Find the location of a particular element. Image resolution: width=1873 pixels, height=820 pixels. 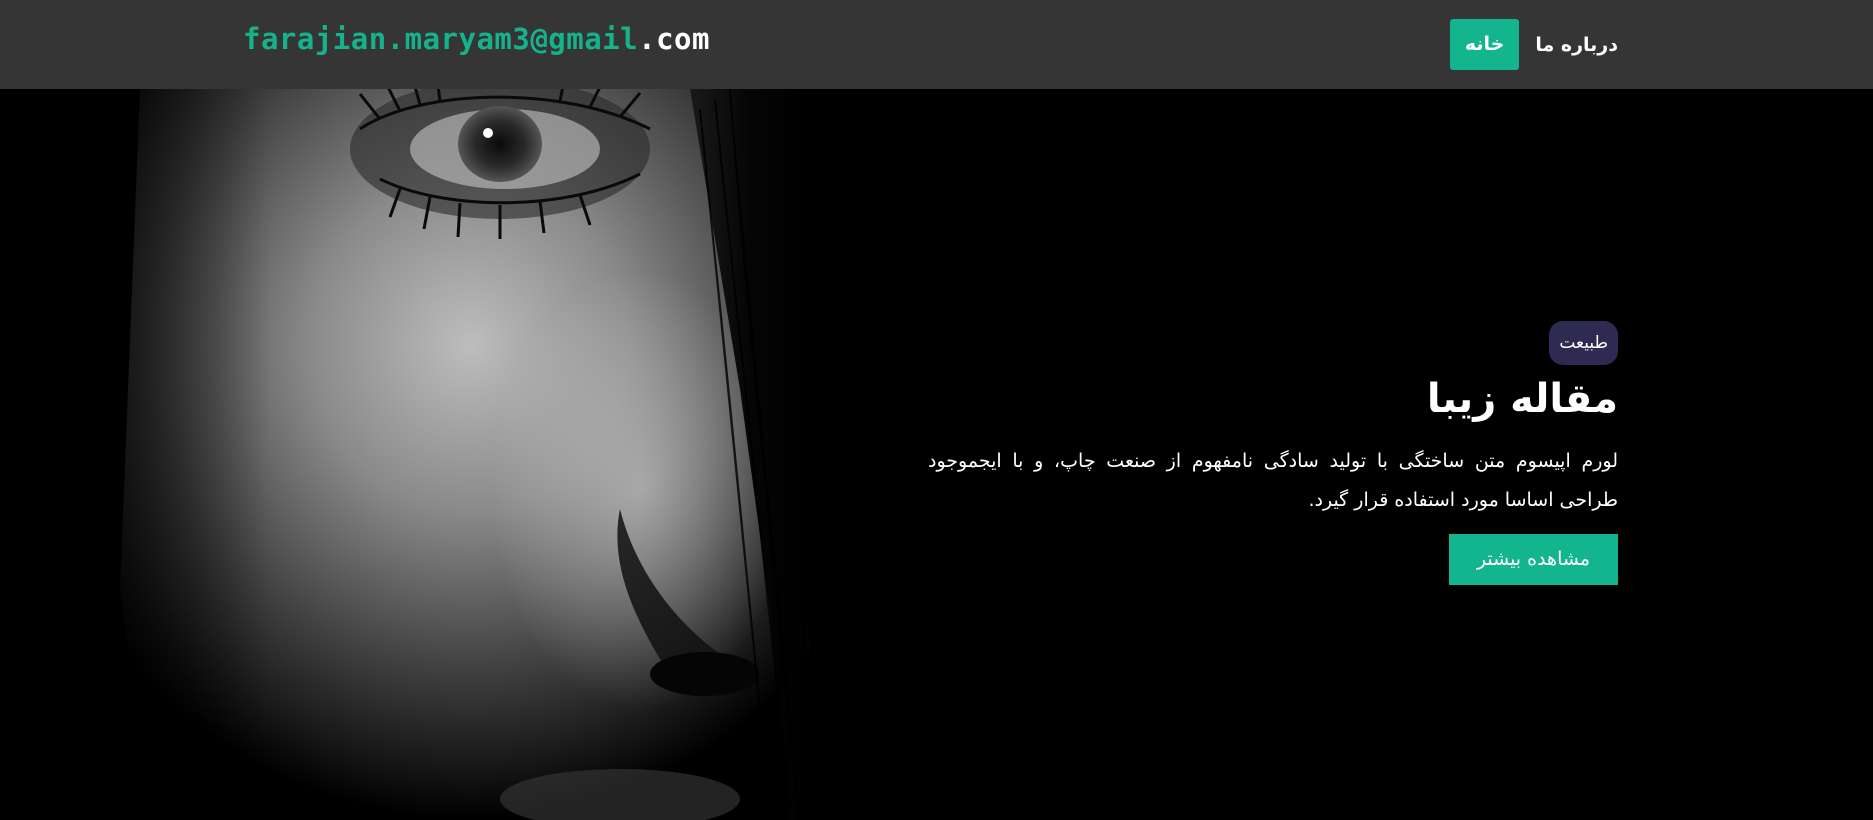

read-more-button: مشاهده بیشتر is located at coordinates (1533, 559).